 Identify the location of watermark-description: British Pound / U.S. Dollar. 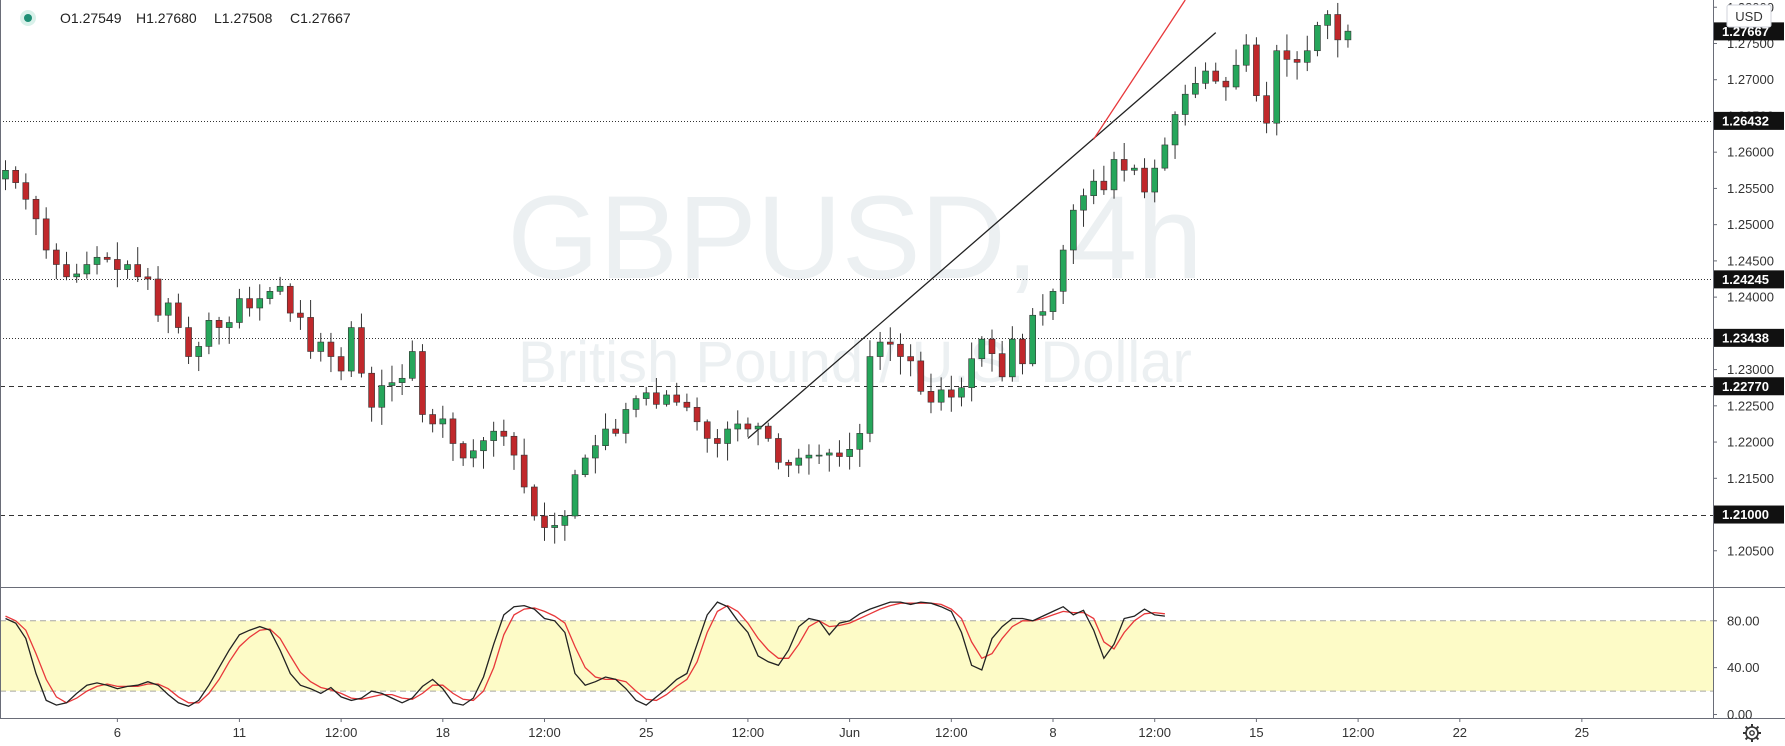
(855, 362).